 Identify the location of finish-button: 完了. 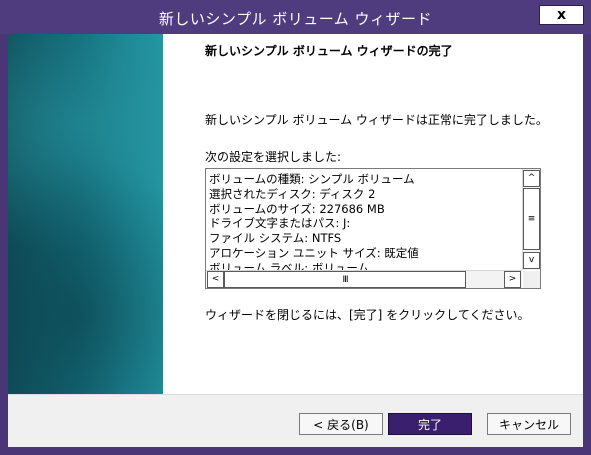
(430, 424).